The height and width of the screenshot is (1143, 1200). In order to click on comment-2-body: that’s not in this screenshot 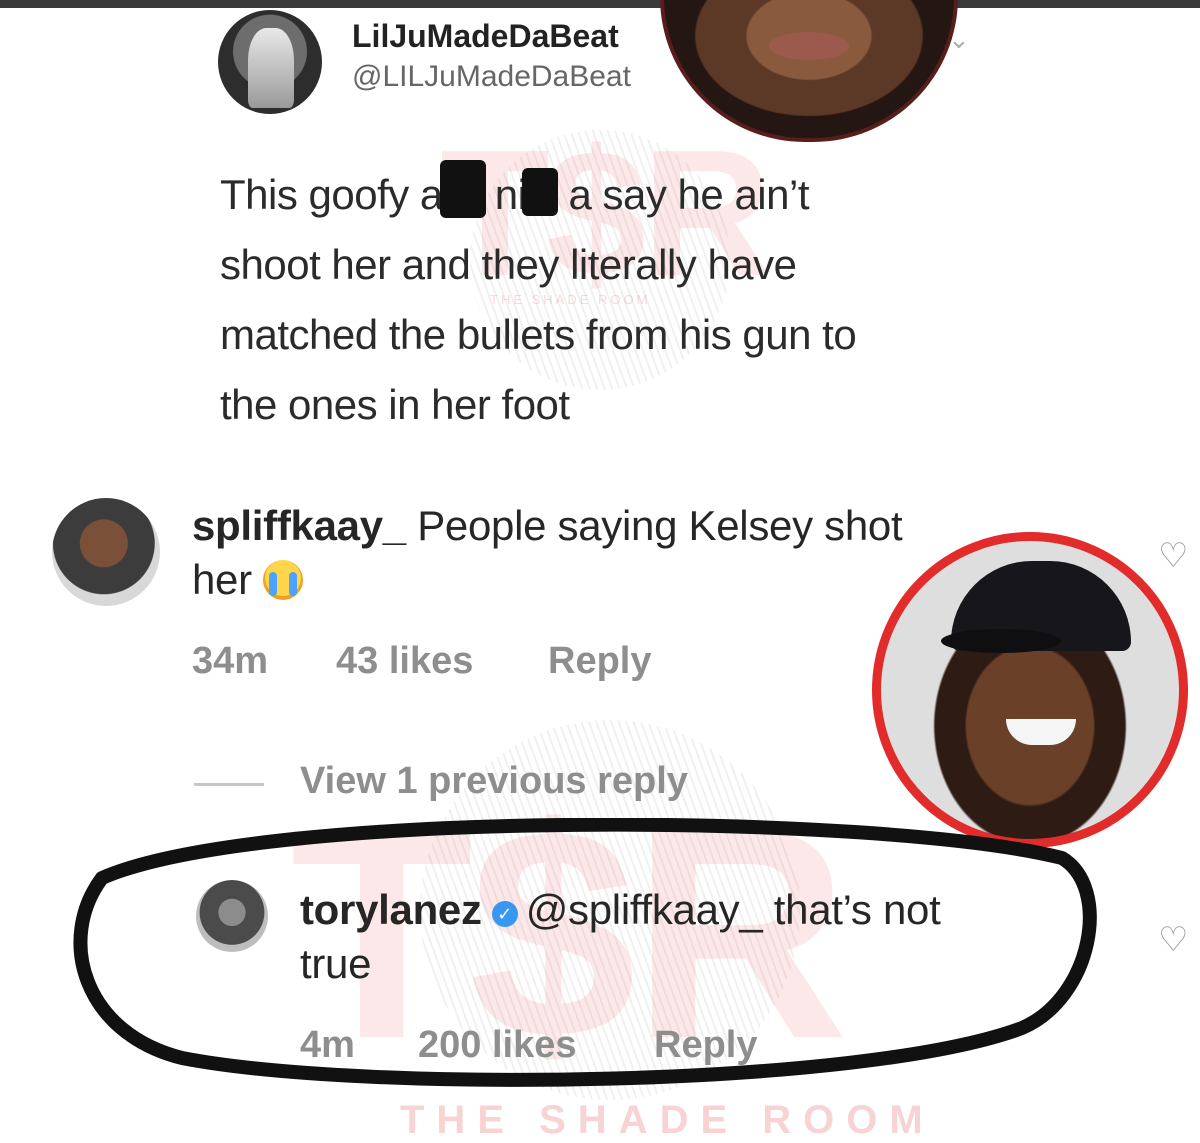, I will do `click(857, 909)`.